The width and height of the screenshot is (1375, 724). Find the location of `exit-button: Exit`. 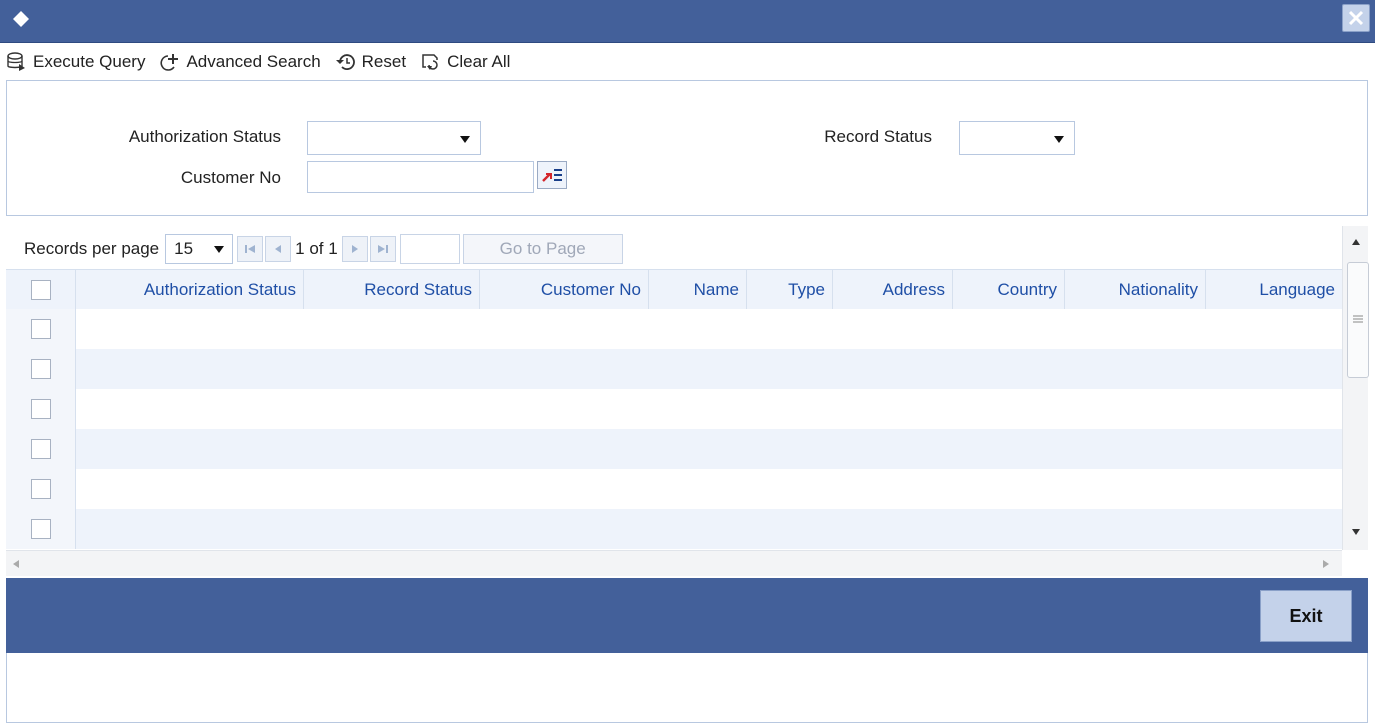

exit-button: Exit is located at coordinates (1306, 616).